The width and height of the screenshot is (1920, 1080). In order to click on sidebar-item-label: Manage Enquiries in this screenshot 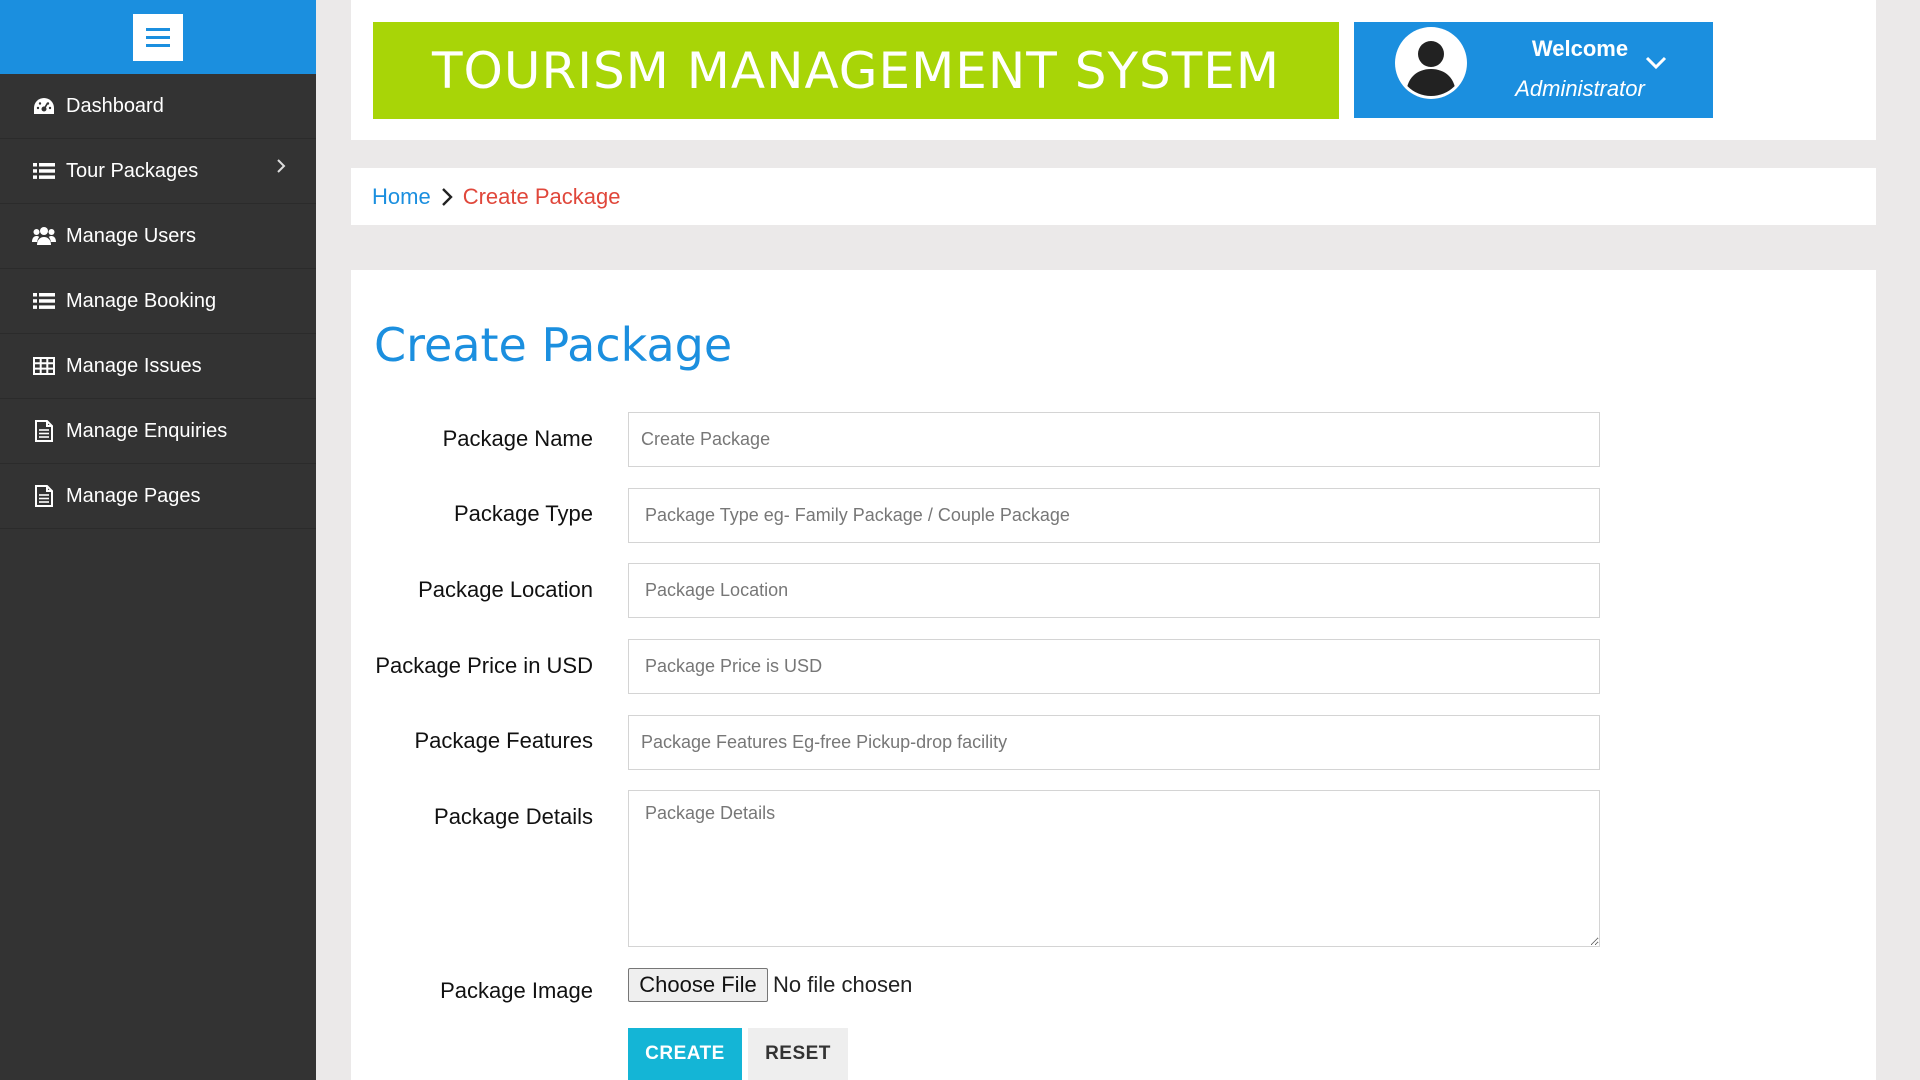, I will do `click(147, 430)`.